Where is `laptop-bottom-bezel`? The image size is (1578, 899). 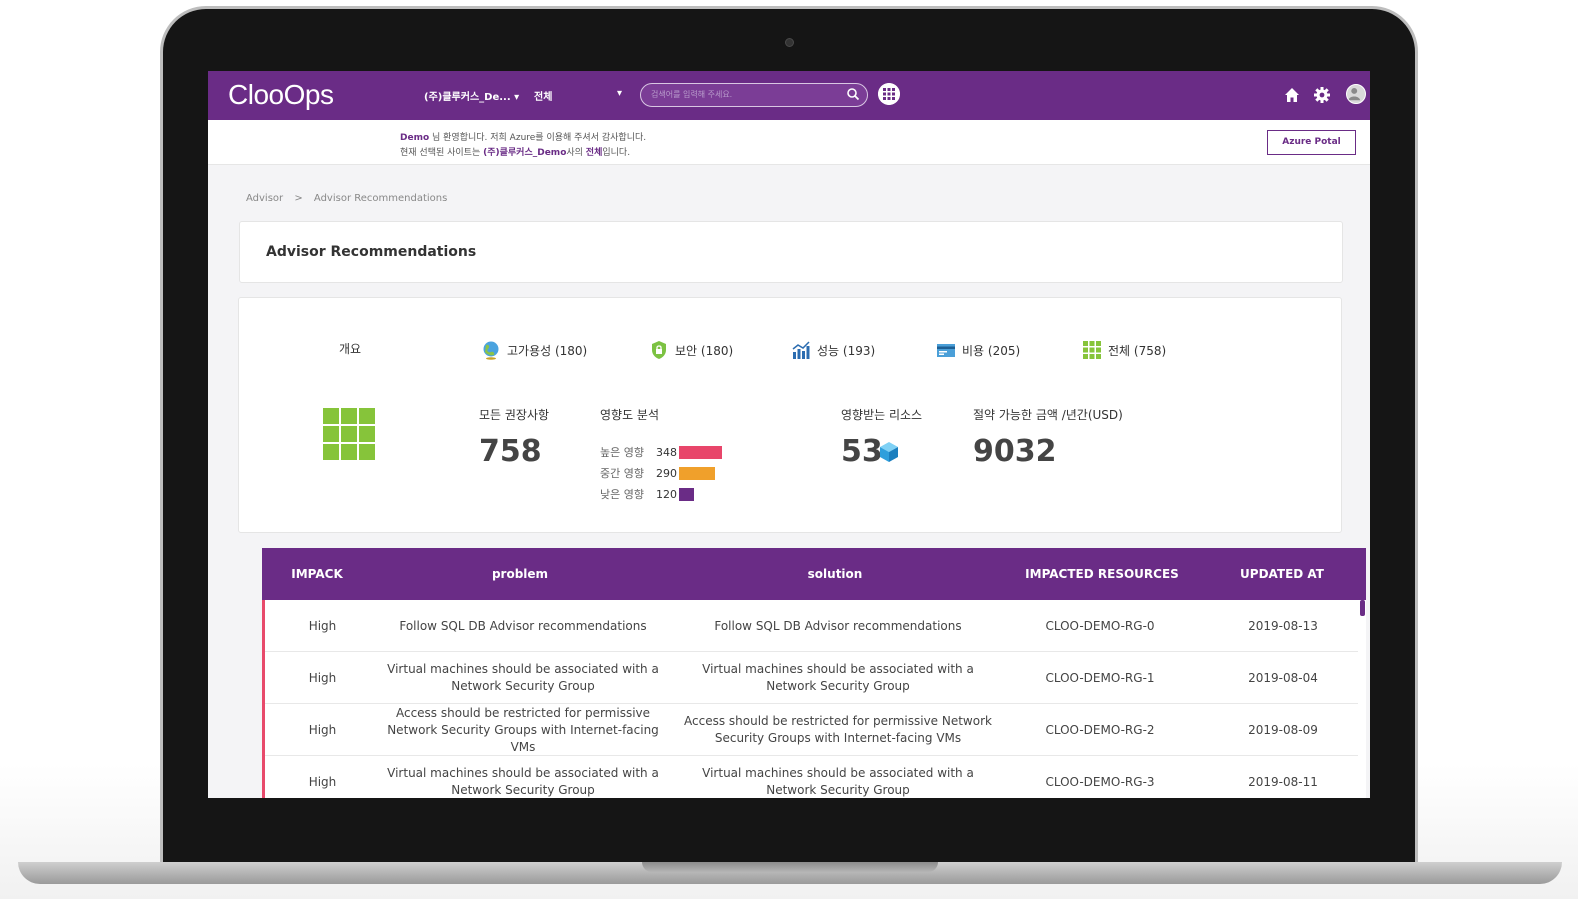 laptop-bottom-bezel is located at coordinates (789, 831).